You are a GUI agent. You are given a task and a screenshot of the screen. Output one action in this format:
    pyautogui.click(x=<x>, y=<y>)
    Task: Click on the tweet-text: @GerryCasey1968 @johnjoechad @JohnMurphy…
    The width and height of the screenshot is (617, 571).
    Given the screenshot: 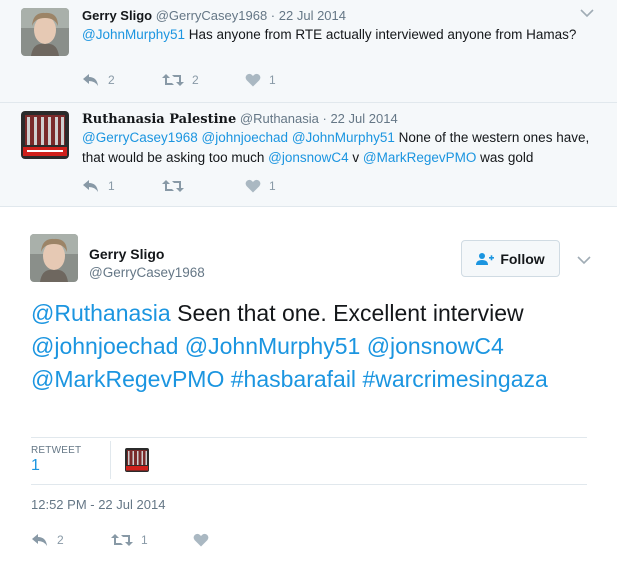 What is the action you would take?
    pyautogui.click(x=338, y=148)
    